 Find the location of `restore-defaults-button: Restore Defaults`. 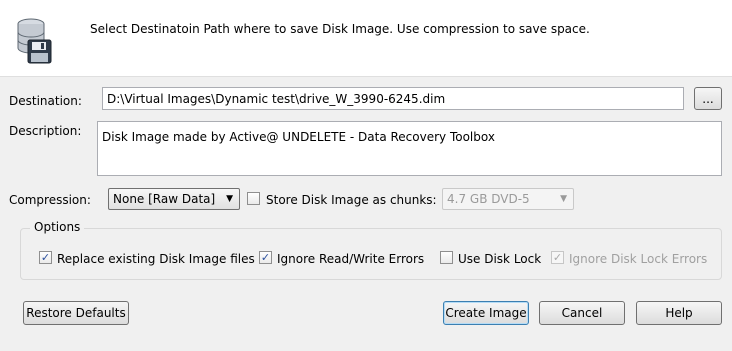

restore-defaults-button: Restore Defaults is located at coordinates (76, 313).